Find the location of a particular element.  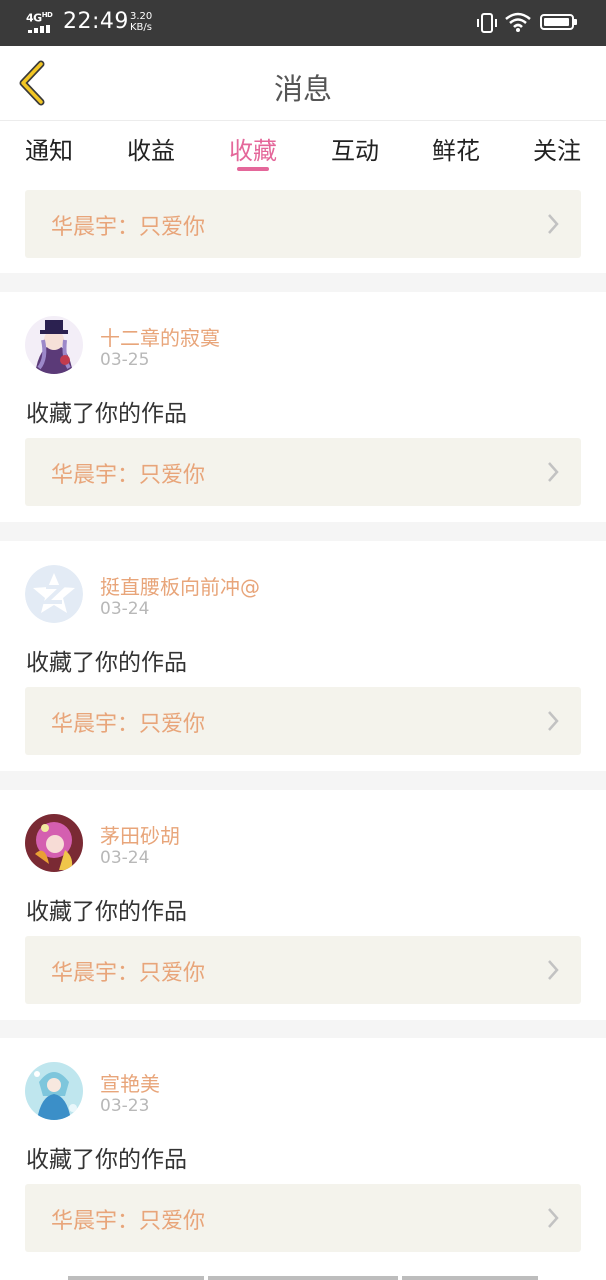

active-tab-indicator is located at coordinates (253, 169).